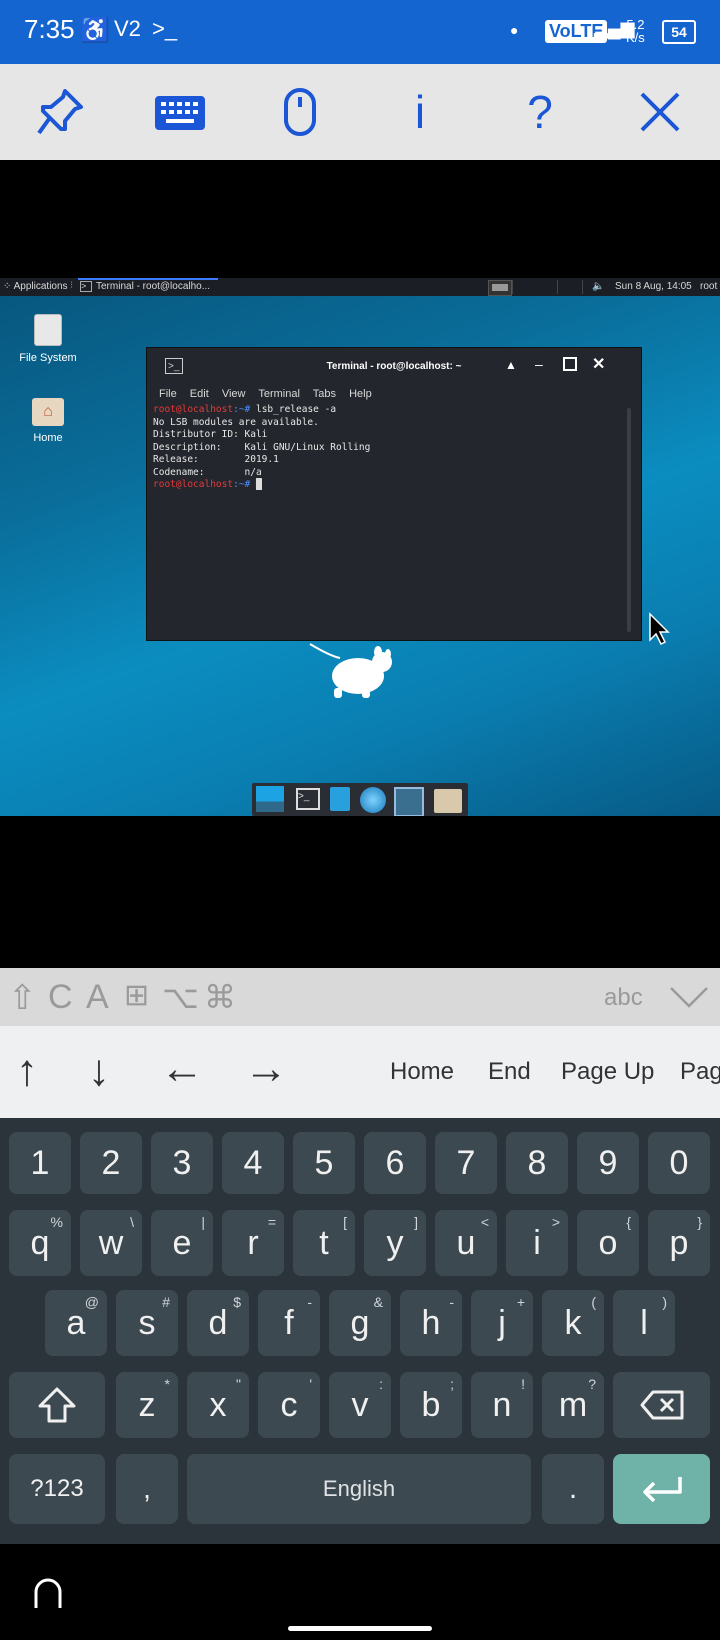 This screenshot has height=1640, width=720. I want to click on command-modifier-key: ⌘, so click(220, 997).